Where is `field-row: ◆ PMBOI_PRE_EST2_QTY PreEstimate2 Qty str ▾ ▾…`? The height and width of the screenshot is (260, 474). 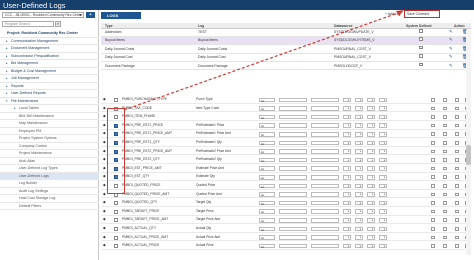
field-row: ◆ PMBOI_PRE_EST2_QTY PreEstimate2 Qty str ▾ ▾… is located at coordinates (286, 160).